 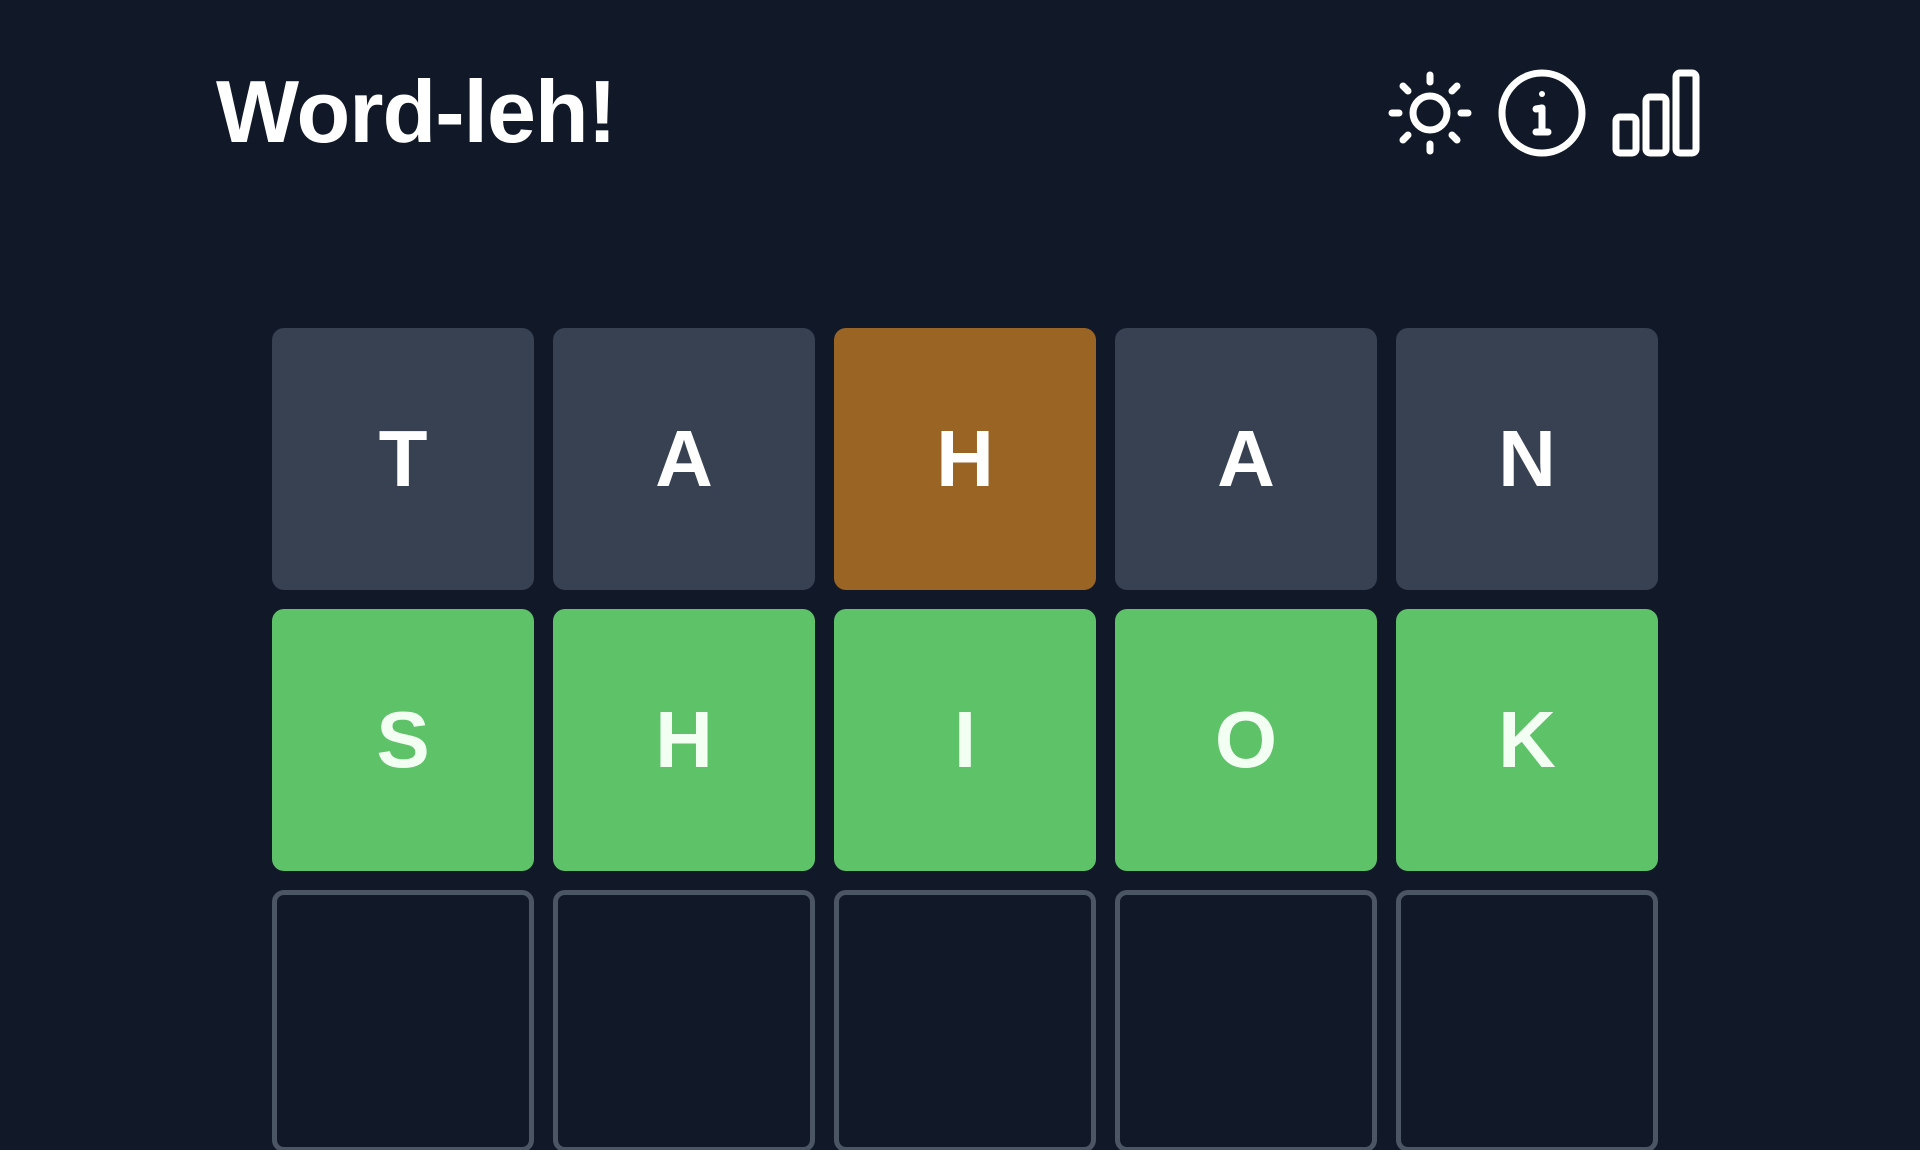 What do you see at coordinates (1527, 459) in the screenshot?
I see `tile: N` at bounding box center [1527, 459].